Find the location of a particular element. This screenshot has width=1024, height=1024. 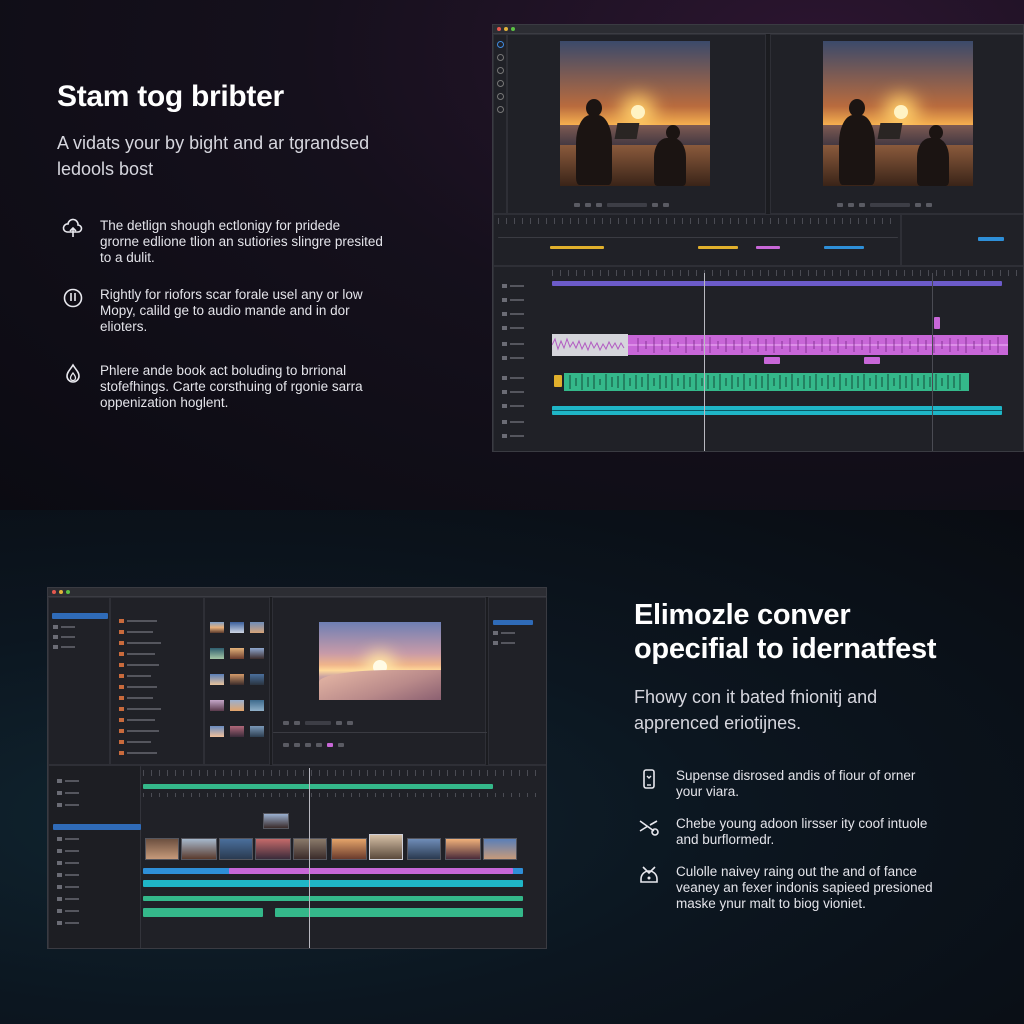

timeline-title-clip is located at coordinates (318, 786).